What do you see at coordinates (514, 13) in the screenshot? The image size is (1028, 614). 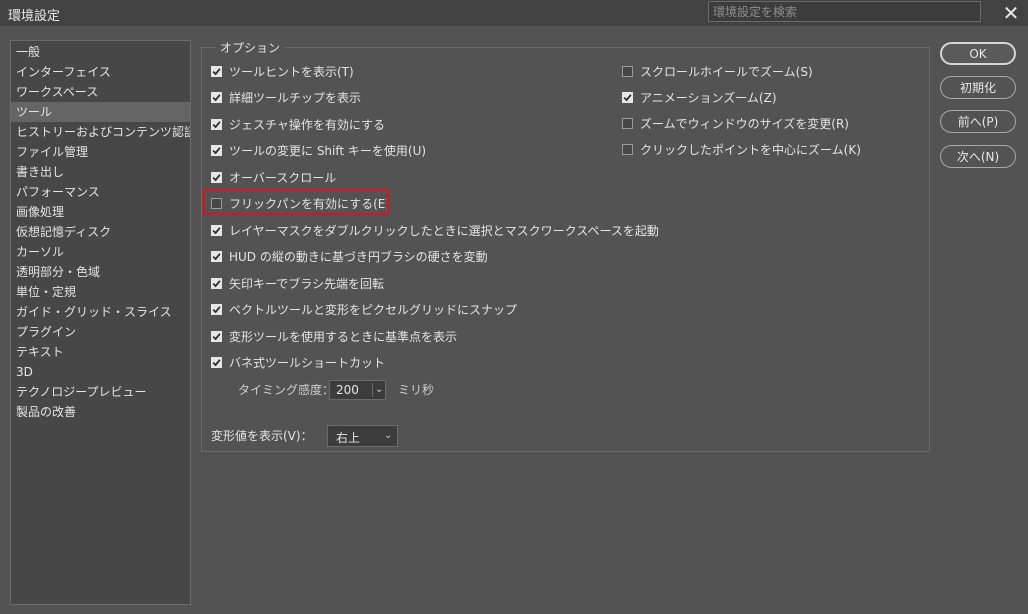 I see `title-bar: 環境設定 ✕` at bounding box center [514, 13].